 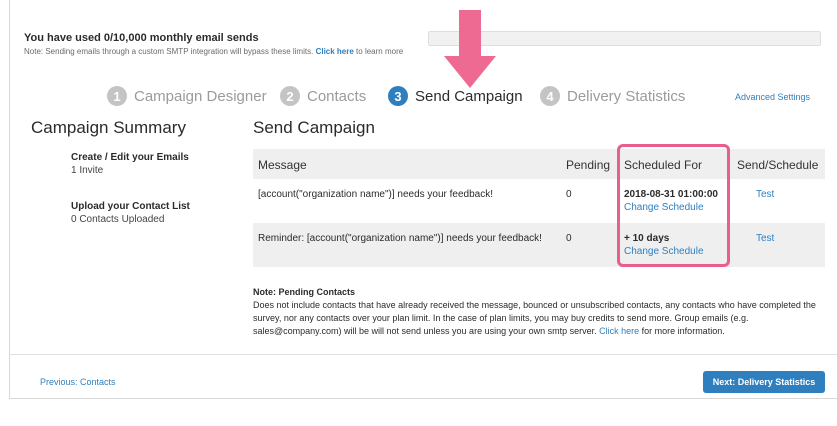 What do you see at coordinates (772, 97) in the screenshot?
I see `advanced-settings-link: Advanced Settings` at bounding box center [772, 97].